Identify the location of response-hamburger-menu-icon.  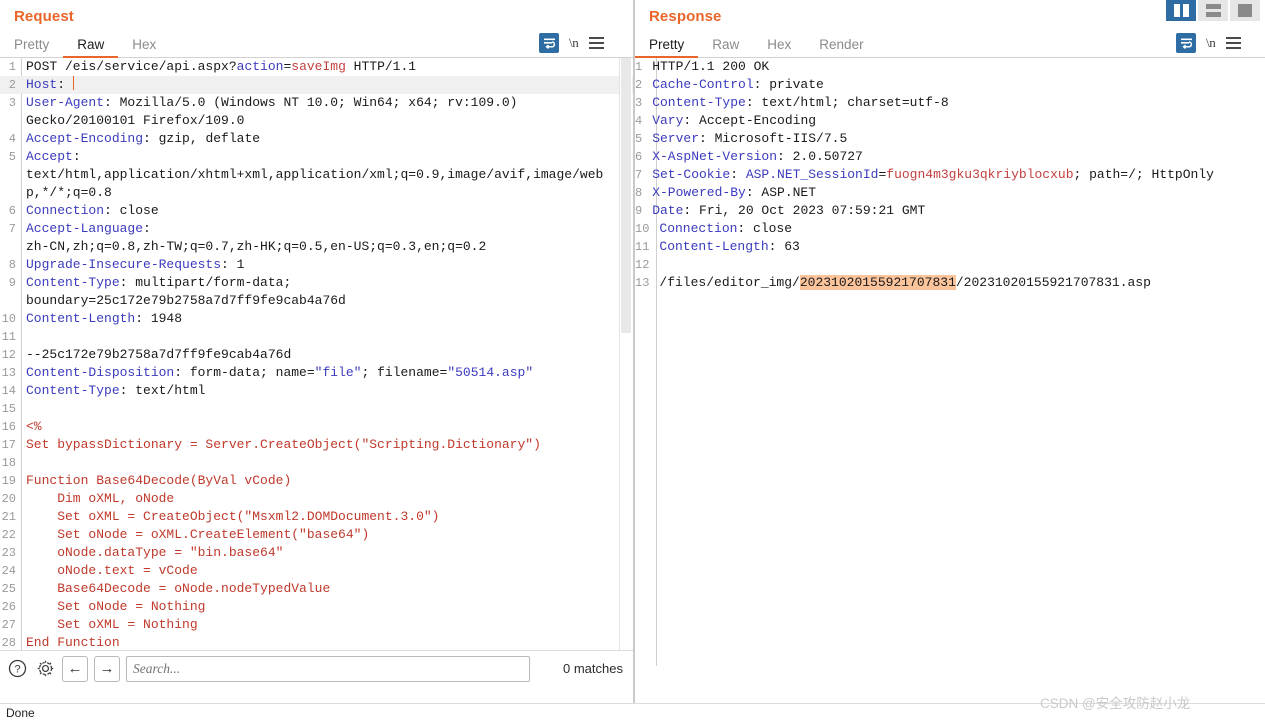
(1233, 43).